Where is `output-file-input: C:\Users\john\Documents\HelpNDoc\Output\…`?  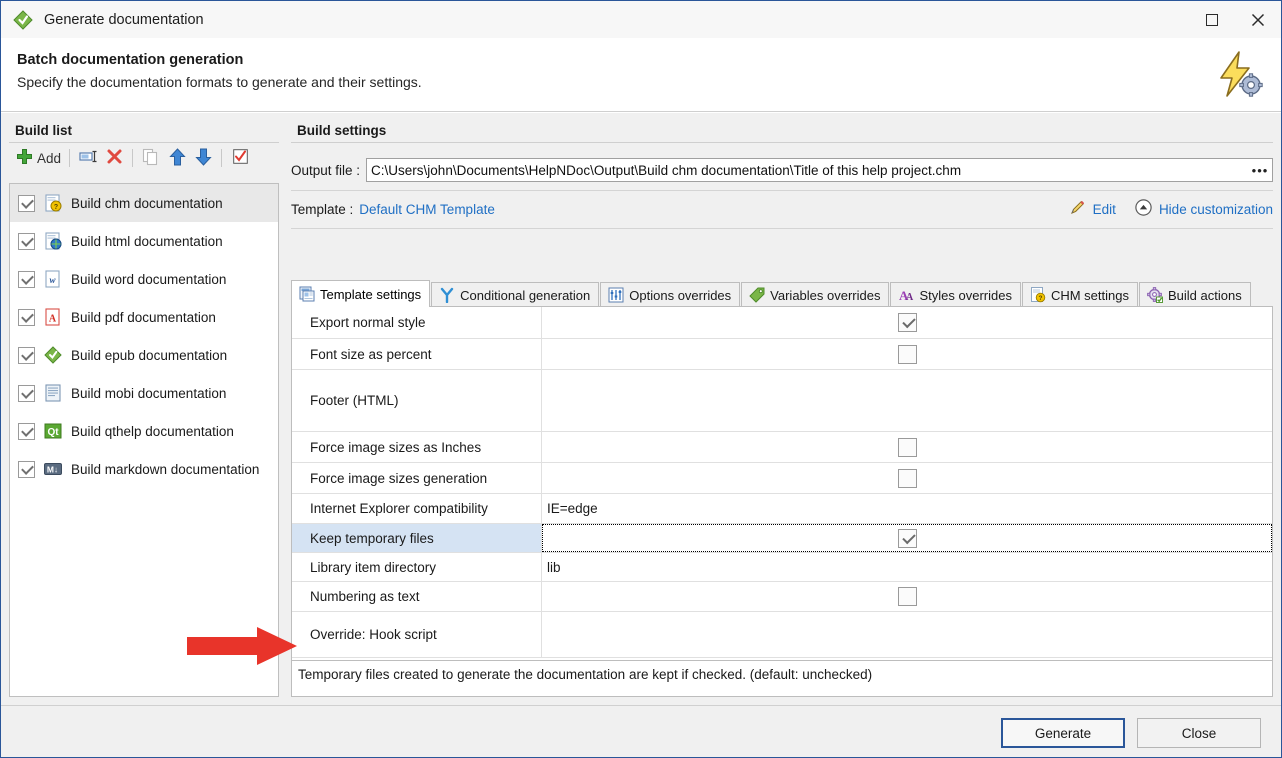
output-file-input: C:\Users\john\Documents\HelpNDoc\Output\… is located at coordinates (819, 170).